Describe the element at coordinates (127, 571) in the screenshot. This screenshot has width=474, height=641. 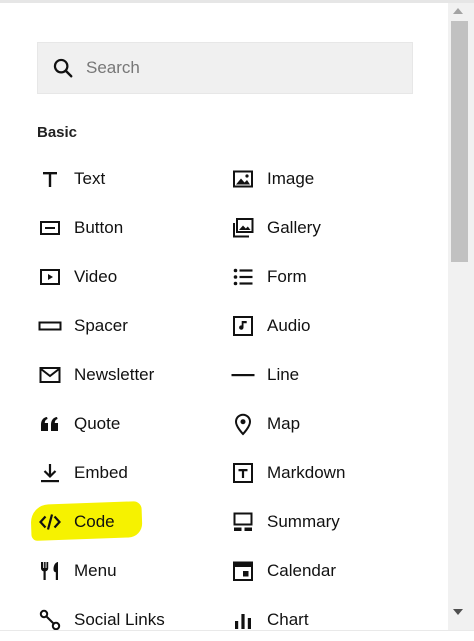
I see `block-item-menu: Menu` at that location.